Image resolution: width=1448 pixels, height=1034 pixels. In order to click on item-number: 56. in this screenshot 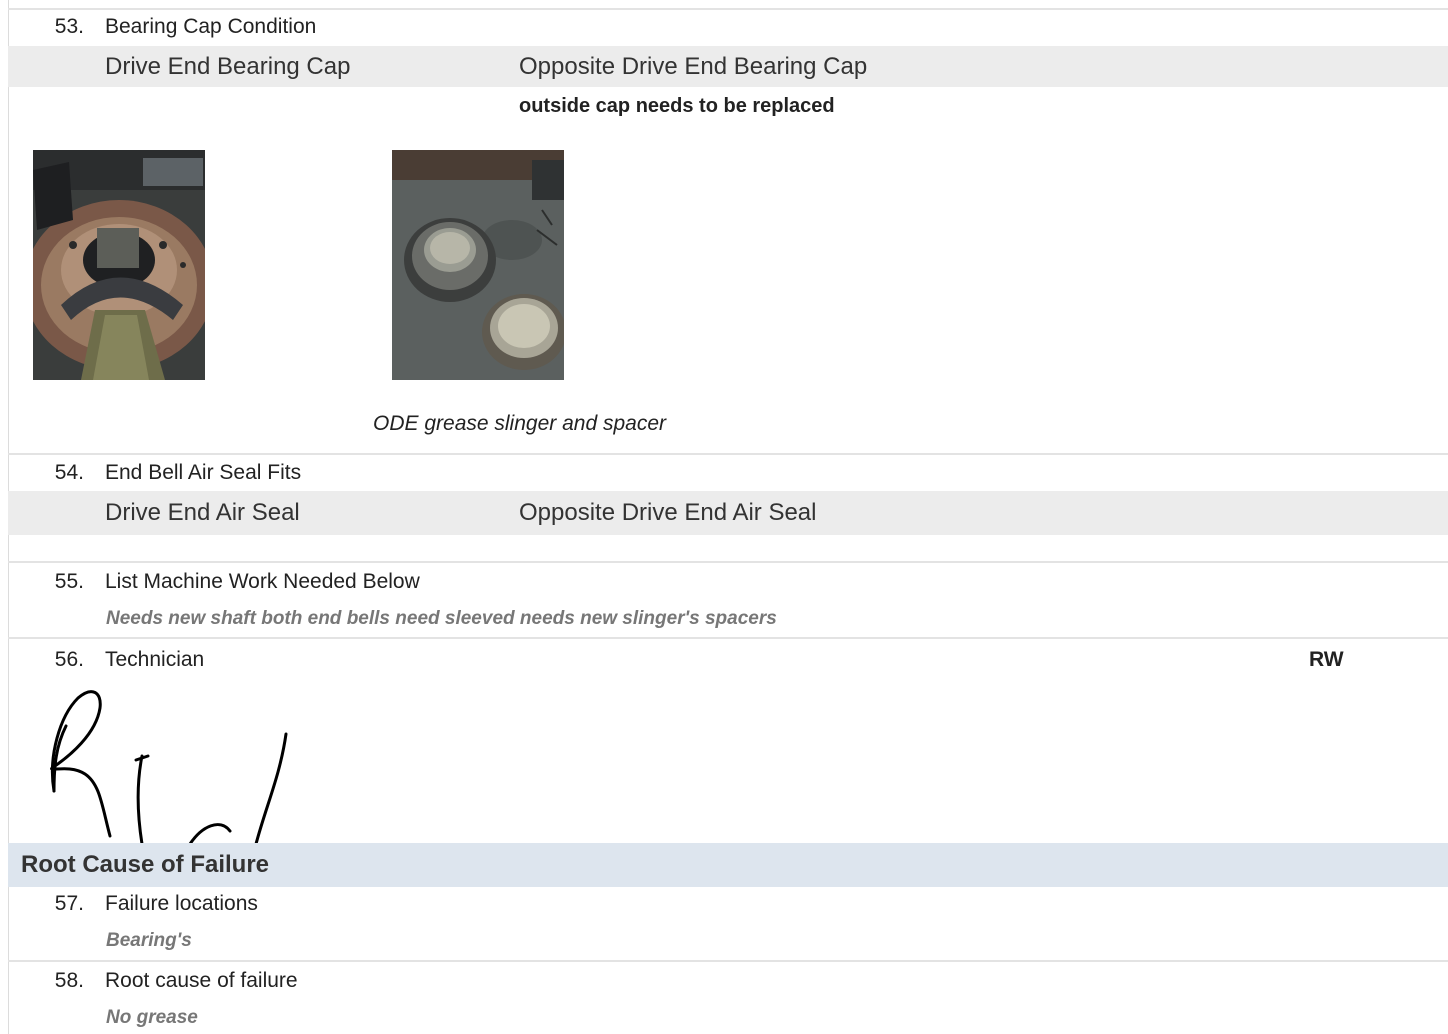, I will do `click(69, 659)`.